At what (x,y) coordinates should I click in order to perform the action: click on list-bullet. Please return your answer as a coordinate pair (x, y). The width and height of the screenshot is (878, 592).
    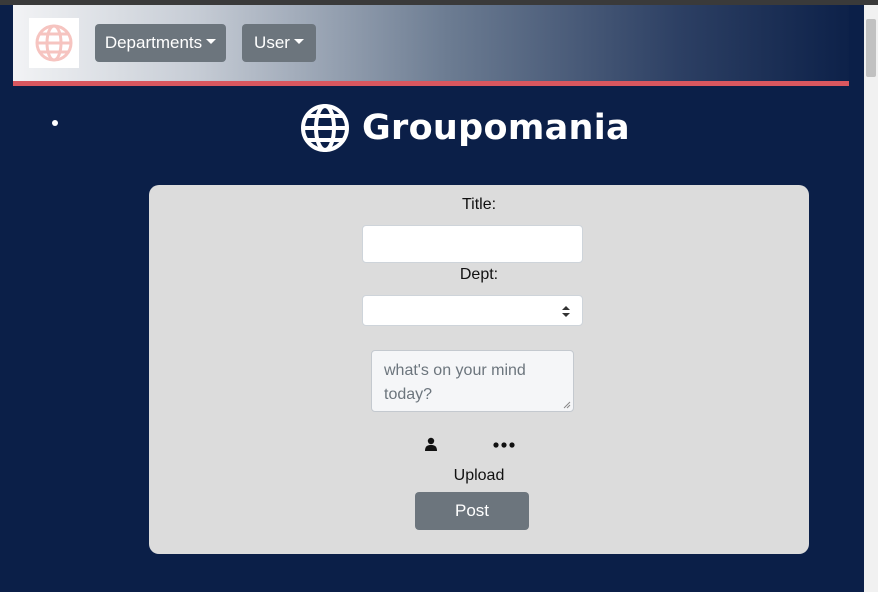
    Looking at the image, I should click on (55, 123).